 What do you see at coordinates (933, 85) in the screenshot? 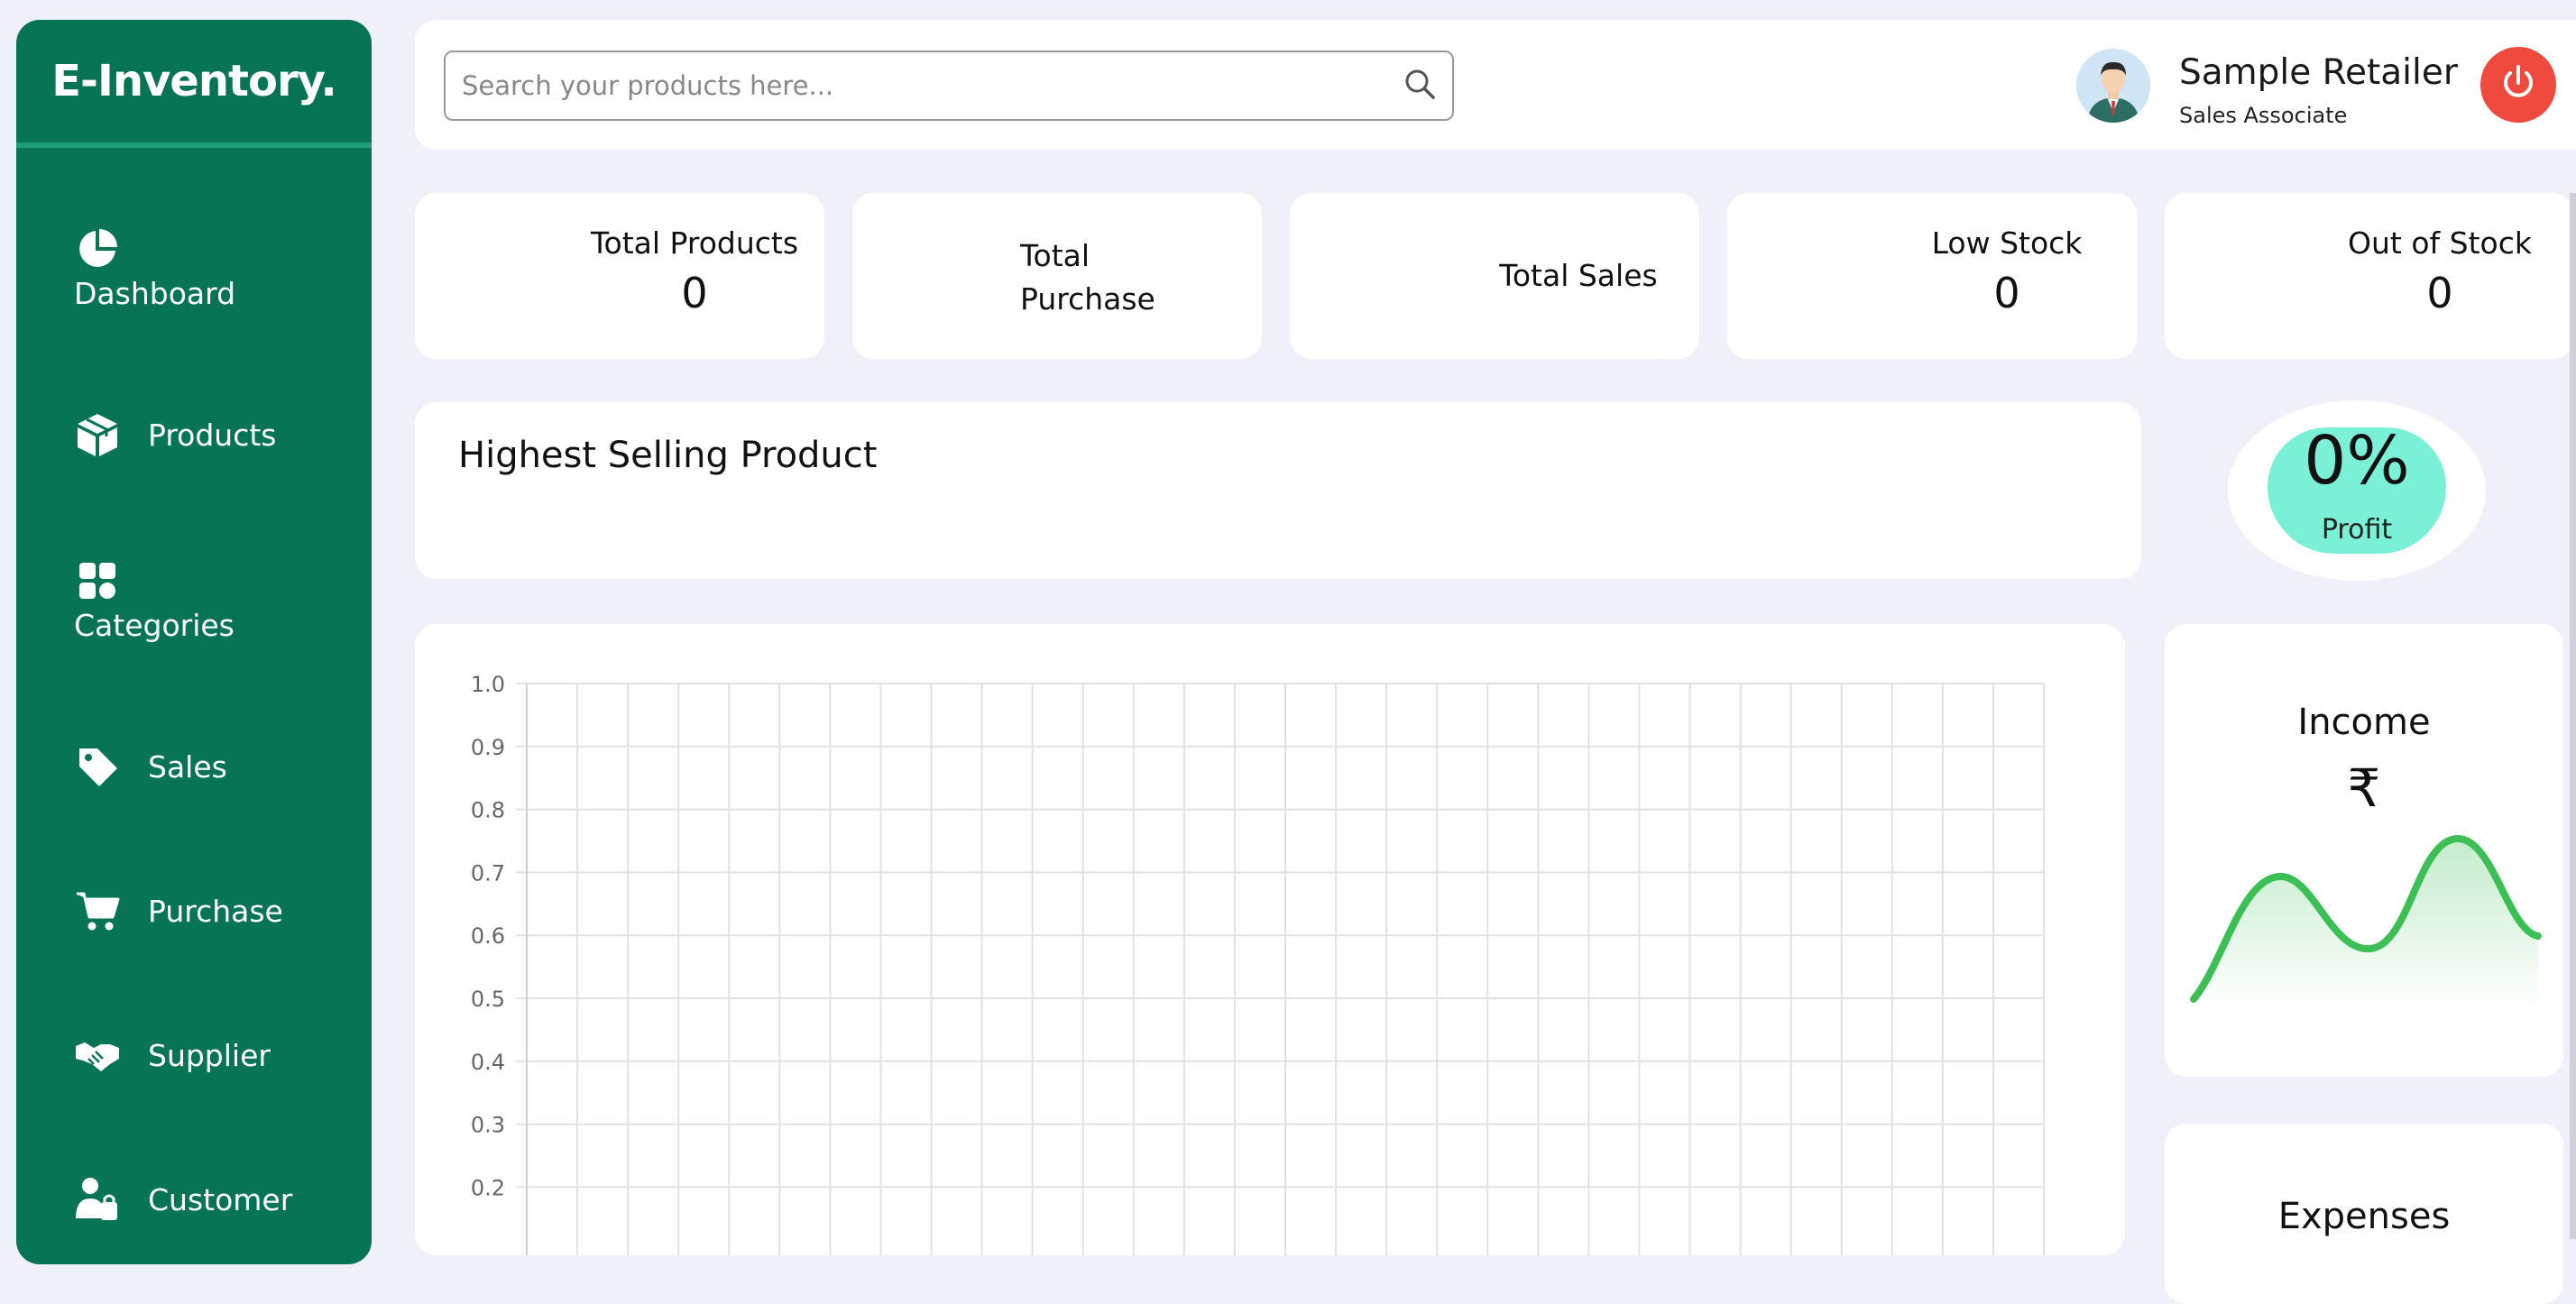
I see `search-input` at bounding box center [933, 85].